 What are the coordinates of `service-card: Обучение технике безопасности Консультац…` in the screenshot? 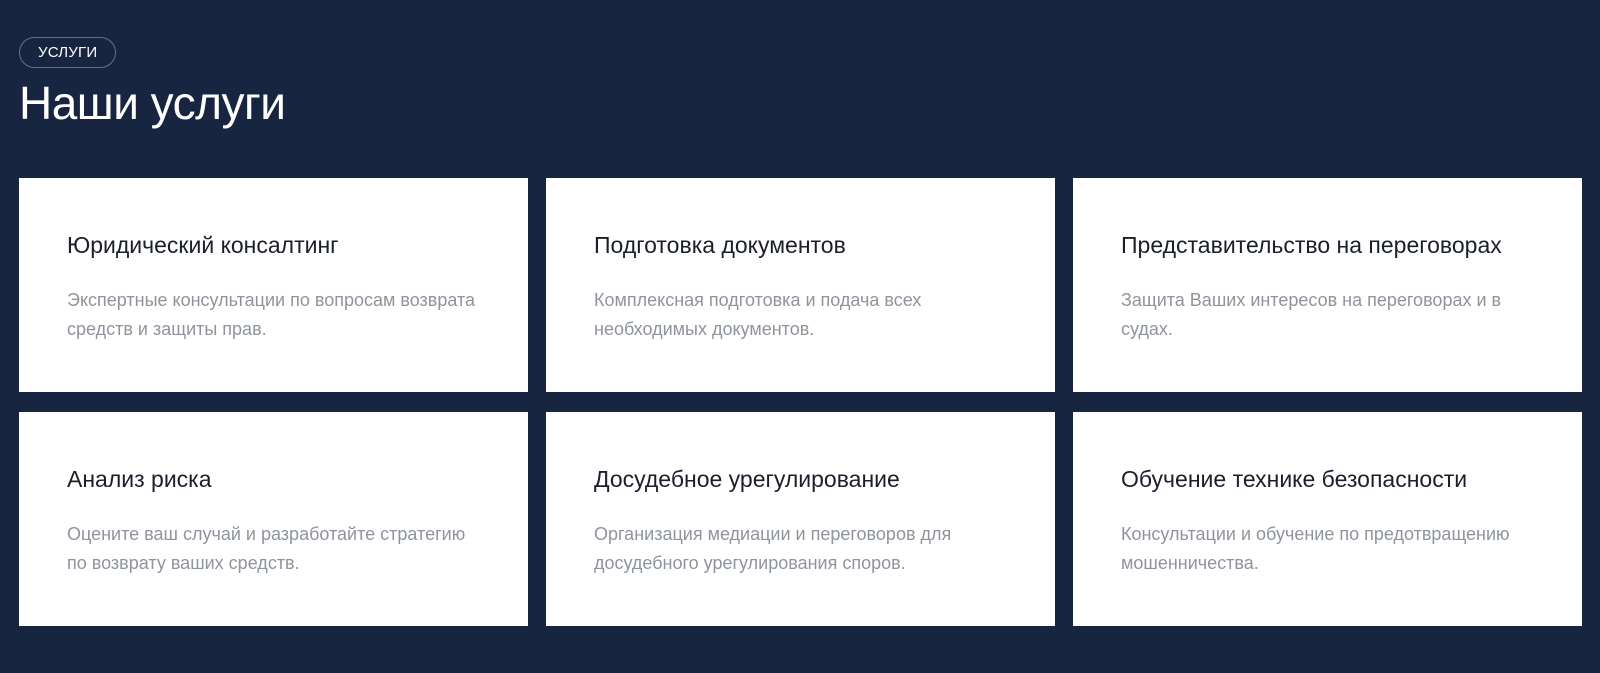 It's located at (1327, 519).